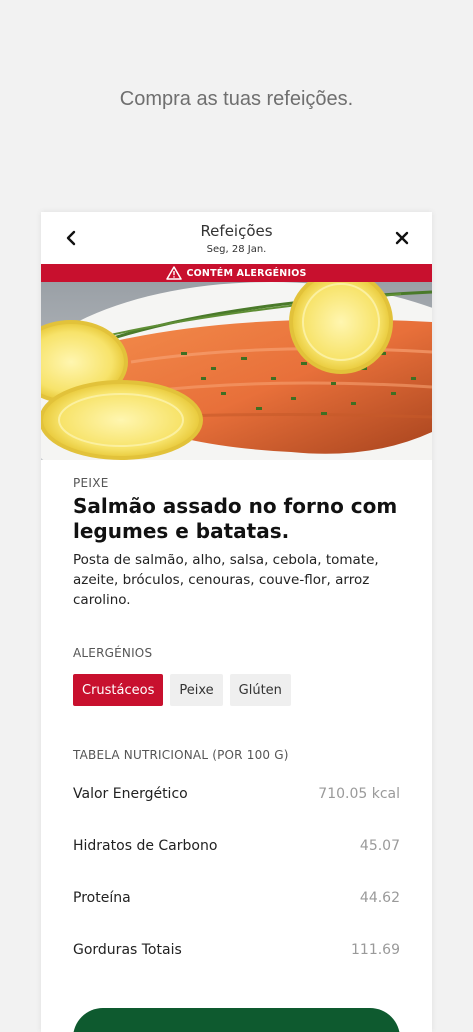 This screenshot has height=1032, width=473. What do you see at coordinates (379, 898) in the screenshot?
I see `nutrition-value: 44.62` at bounding box center [379, 898].